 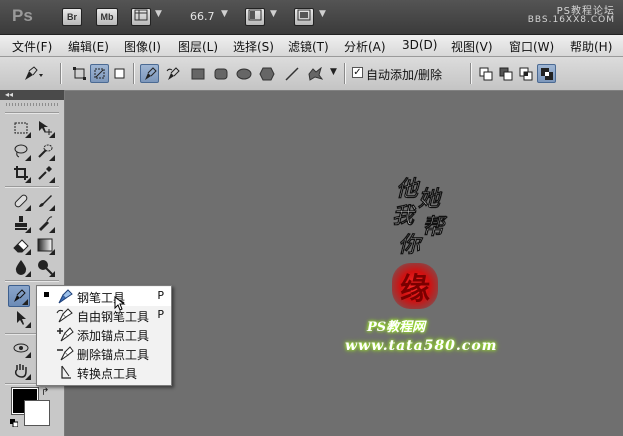 I want to click on menu-layer: 图层(L), so click(x=198, y=46).